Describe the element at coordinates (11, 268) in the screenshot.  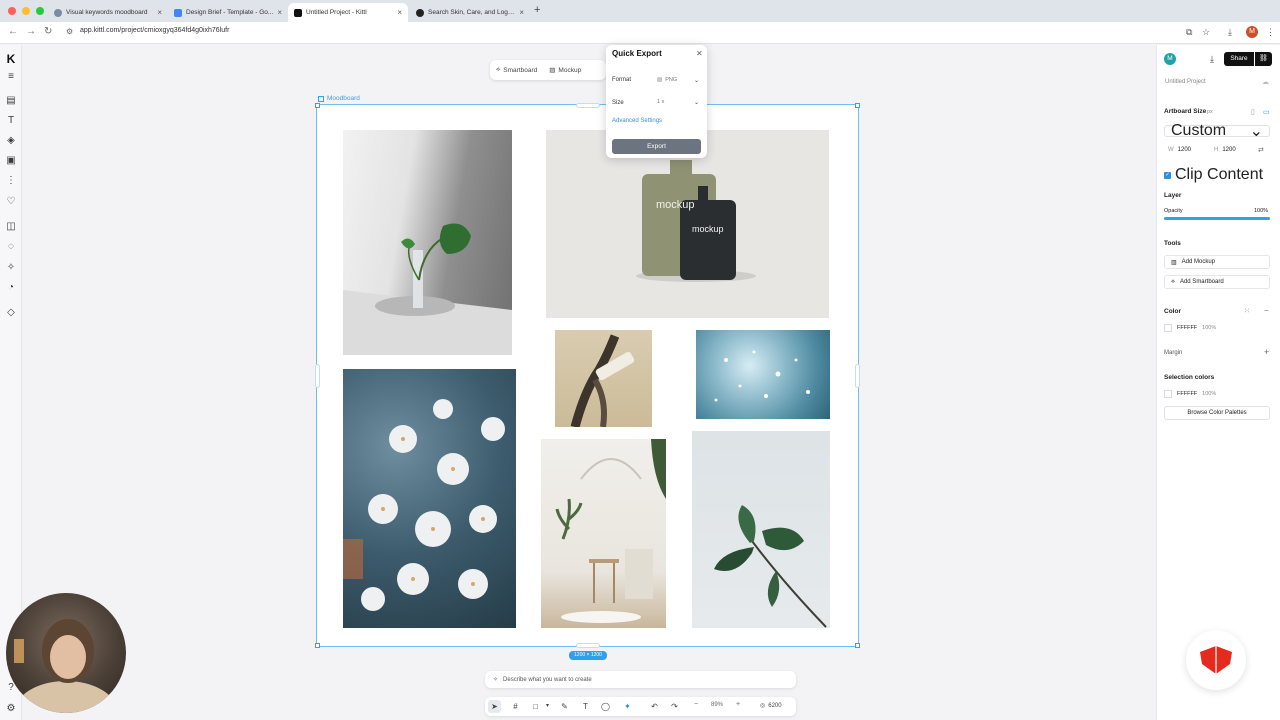
I see `ai-sparkle-icon: ✧` at that location.